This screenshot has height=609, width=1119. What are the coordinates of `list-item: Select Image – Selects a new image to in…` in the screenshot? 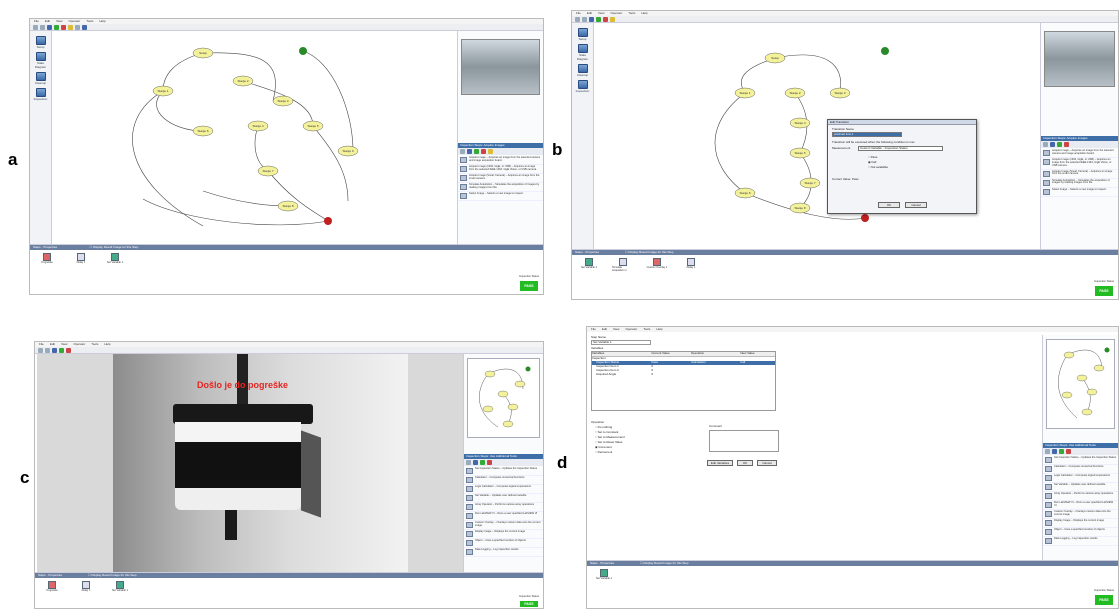 It's located at (500, 196).